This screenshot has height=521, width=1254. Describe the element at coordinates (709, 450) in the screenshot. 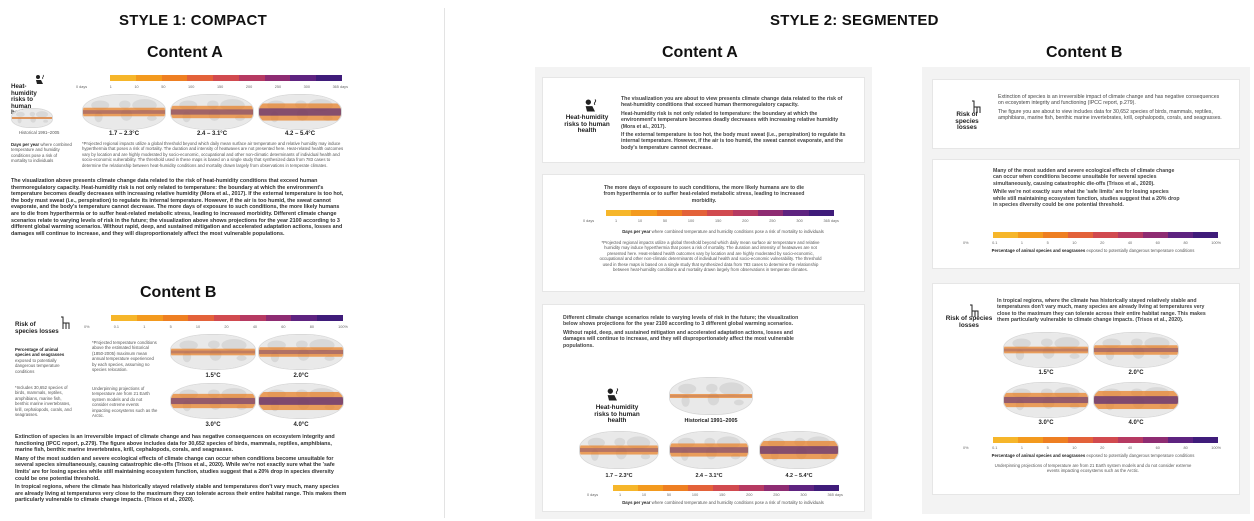

I see `s2a-map-scen2` at that location.